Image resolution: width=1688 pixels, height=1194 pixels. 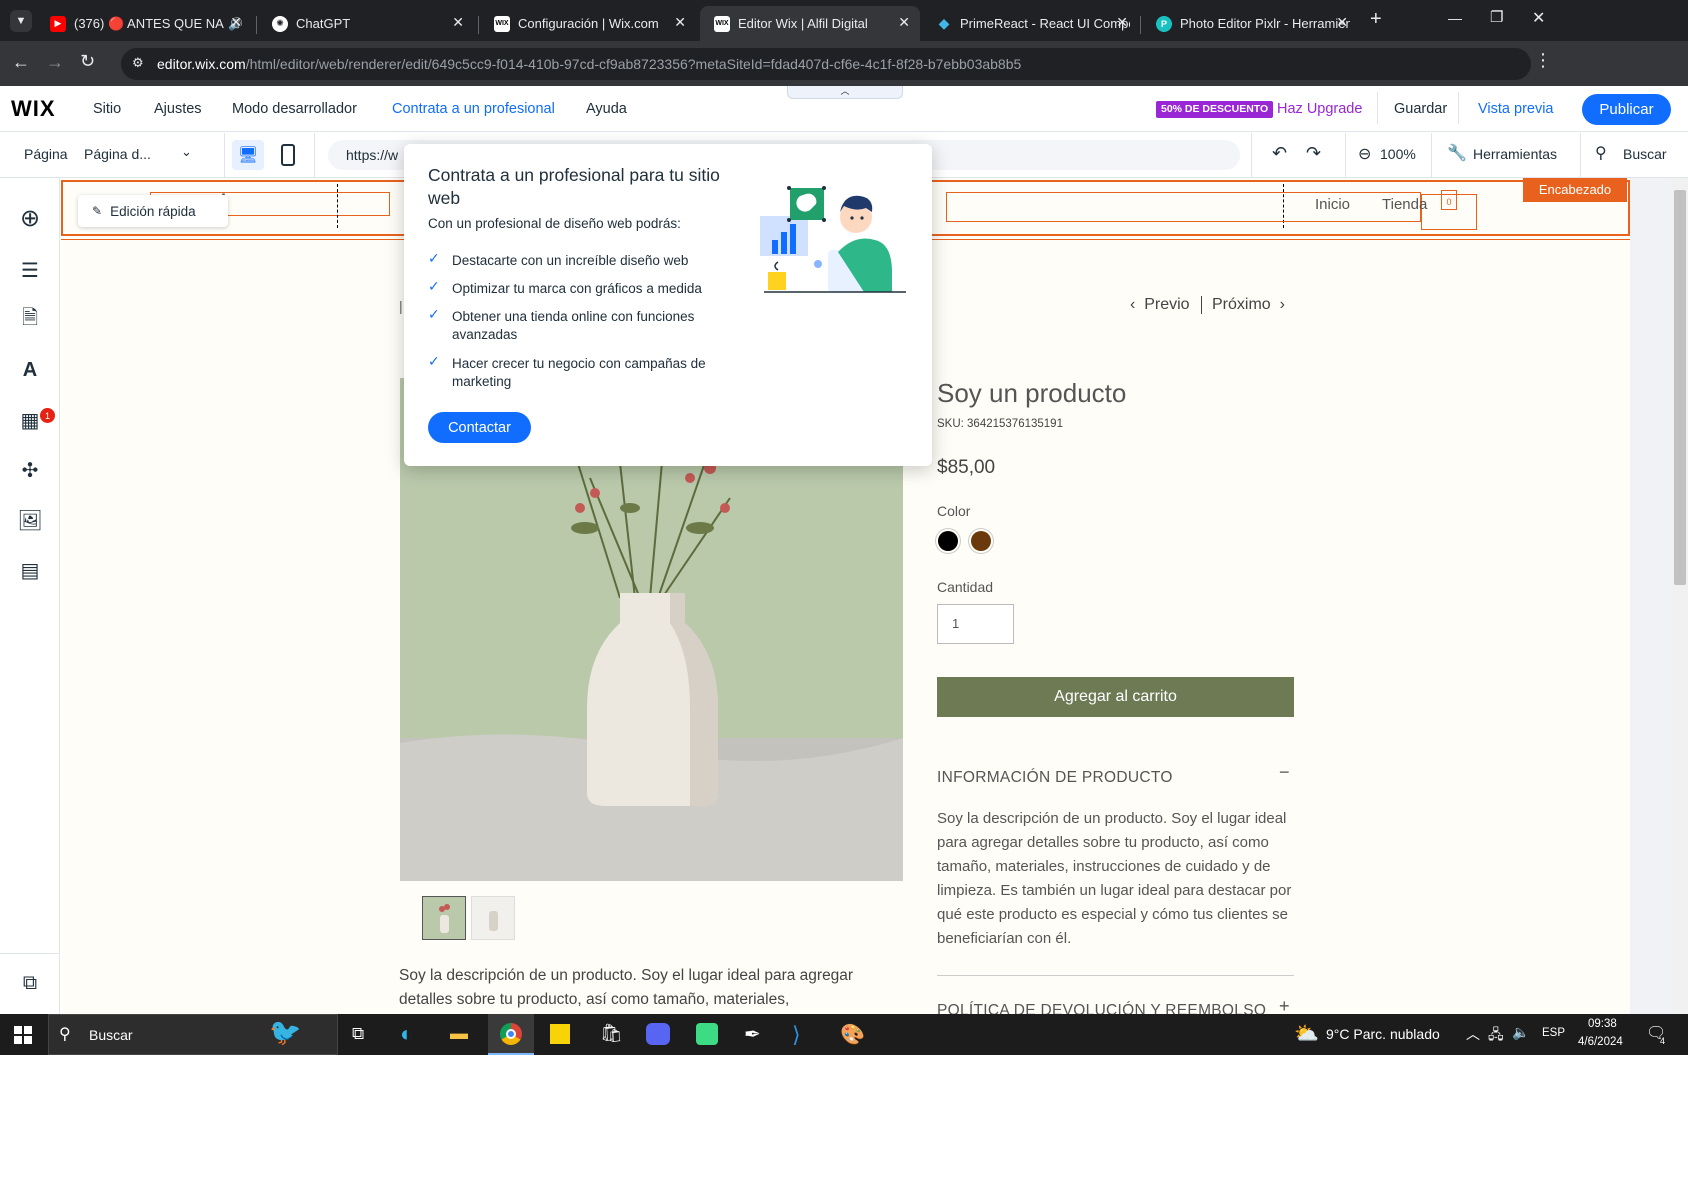 What do you see at coordinates (1313, 153) in the screenshot?
I see `redo-icon: ↷` at bounding box center [1313, 153].